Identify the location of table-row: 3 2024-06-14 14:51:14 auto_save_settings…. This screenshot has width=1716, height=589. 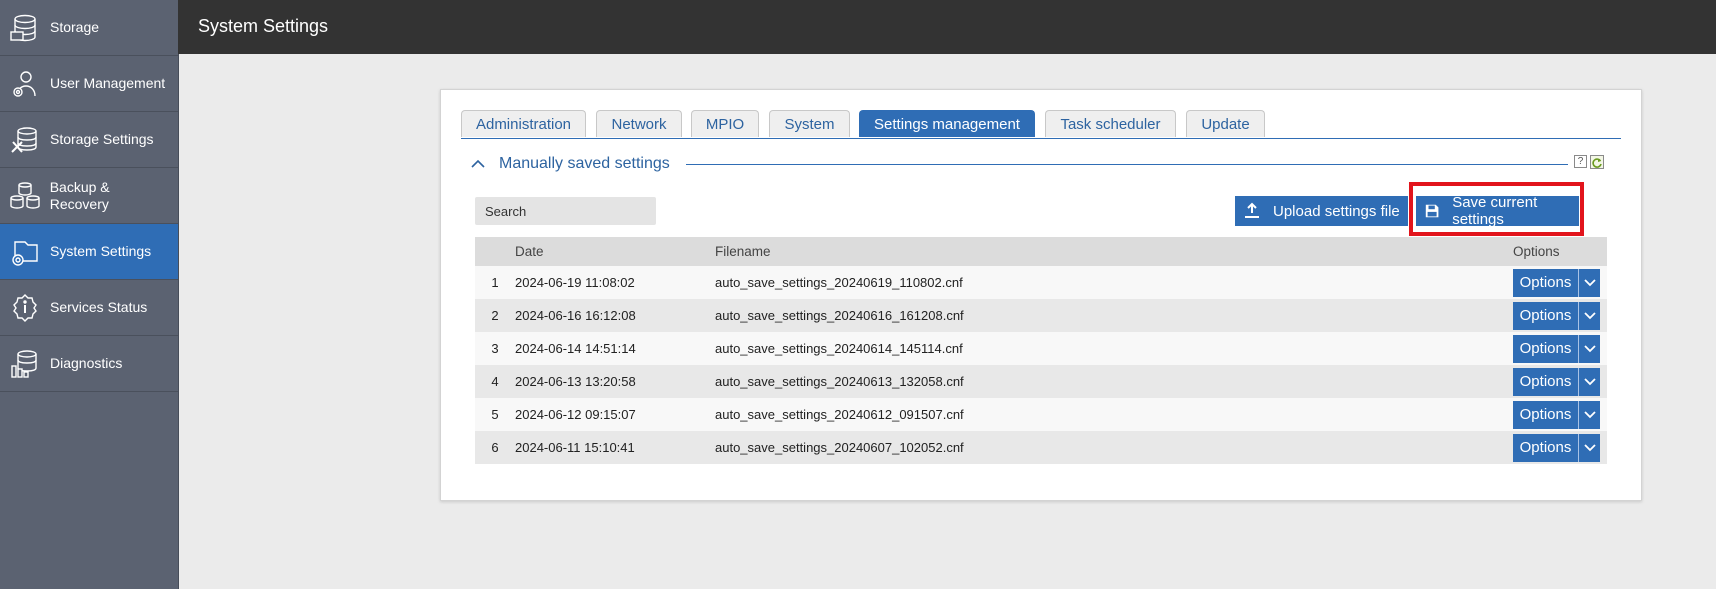
(1041, 348).